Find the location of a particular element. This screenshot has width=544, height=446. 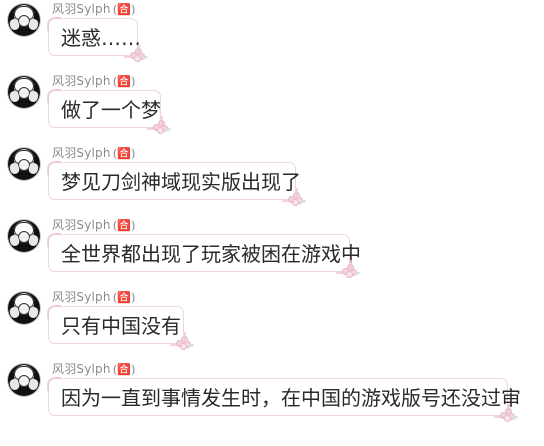

message-bubble: 全世界都出现了玩家被困在游戏中 is located at coordinates (204, 255).